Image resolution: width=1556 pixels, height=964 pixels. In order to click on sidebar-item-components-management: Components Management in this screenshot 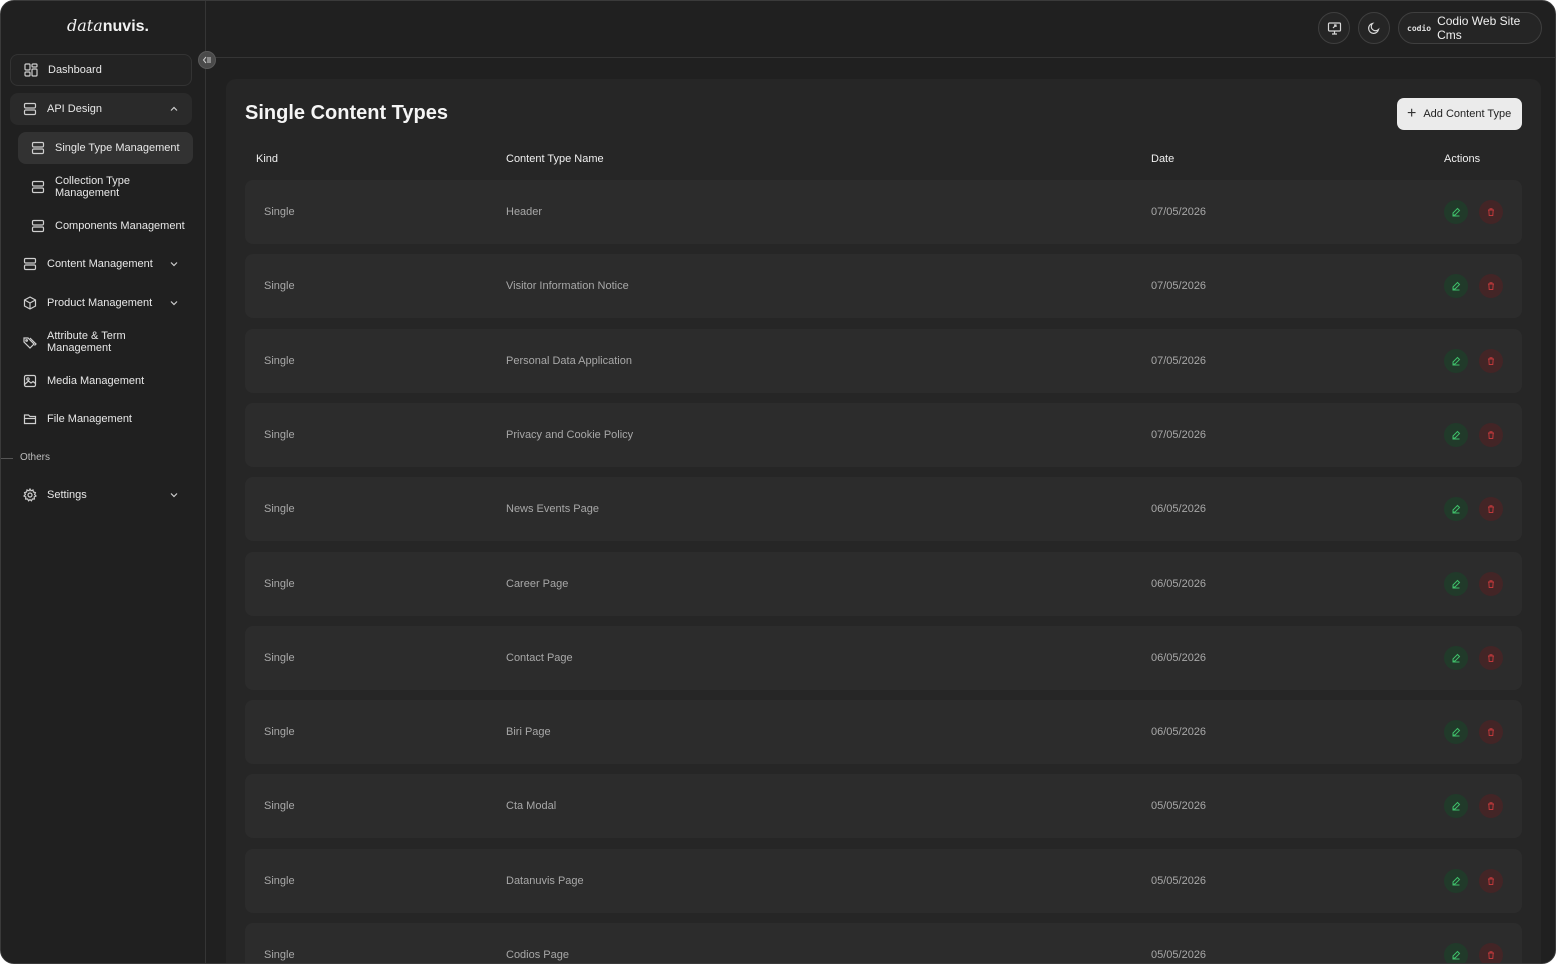, I will do `click(105, 226)`.